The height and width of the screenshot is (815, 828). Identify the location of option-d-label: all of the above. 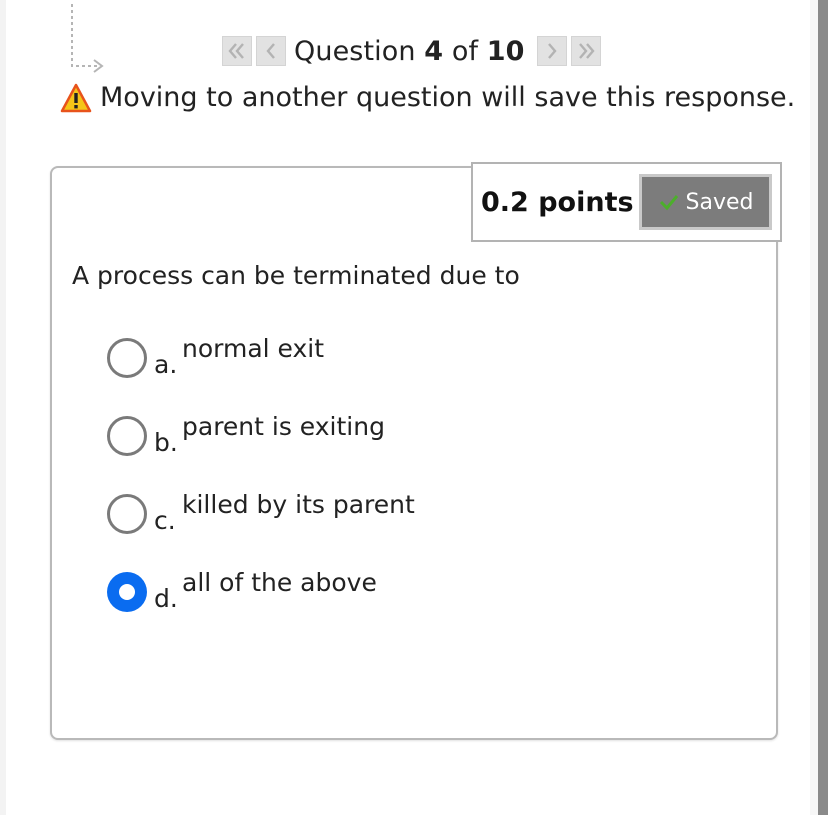
(279, 582).